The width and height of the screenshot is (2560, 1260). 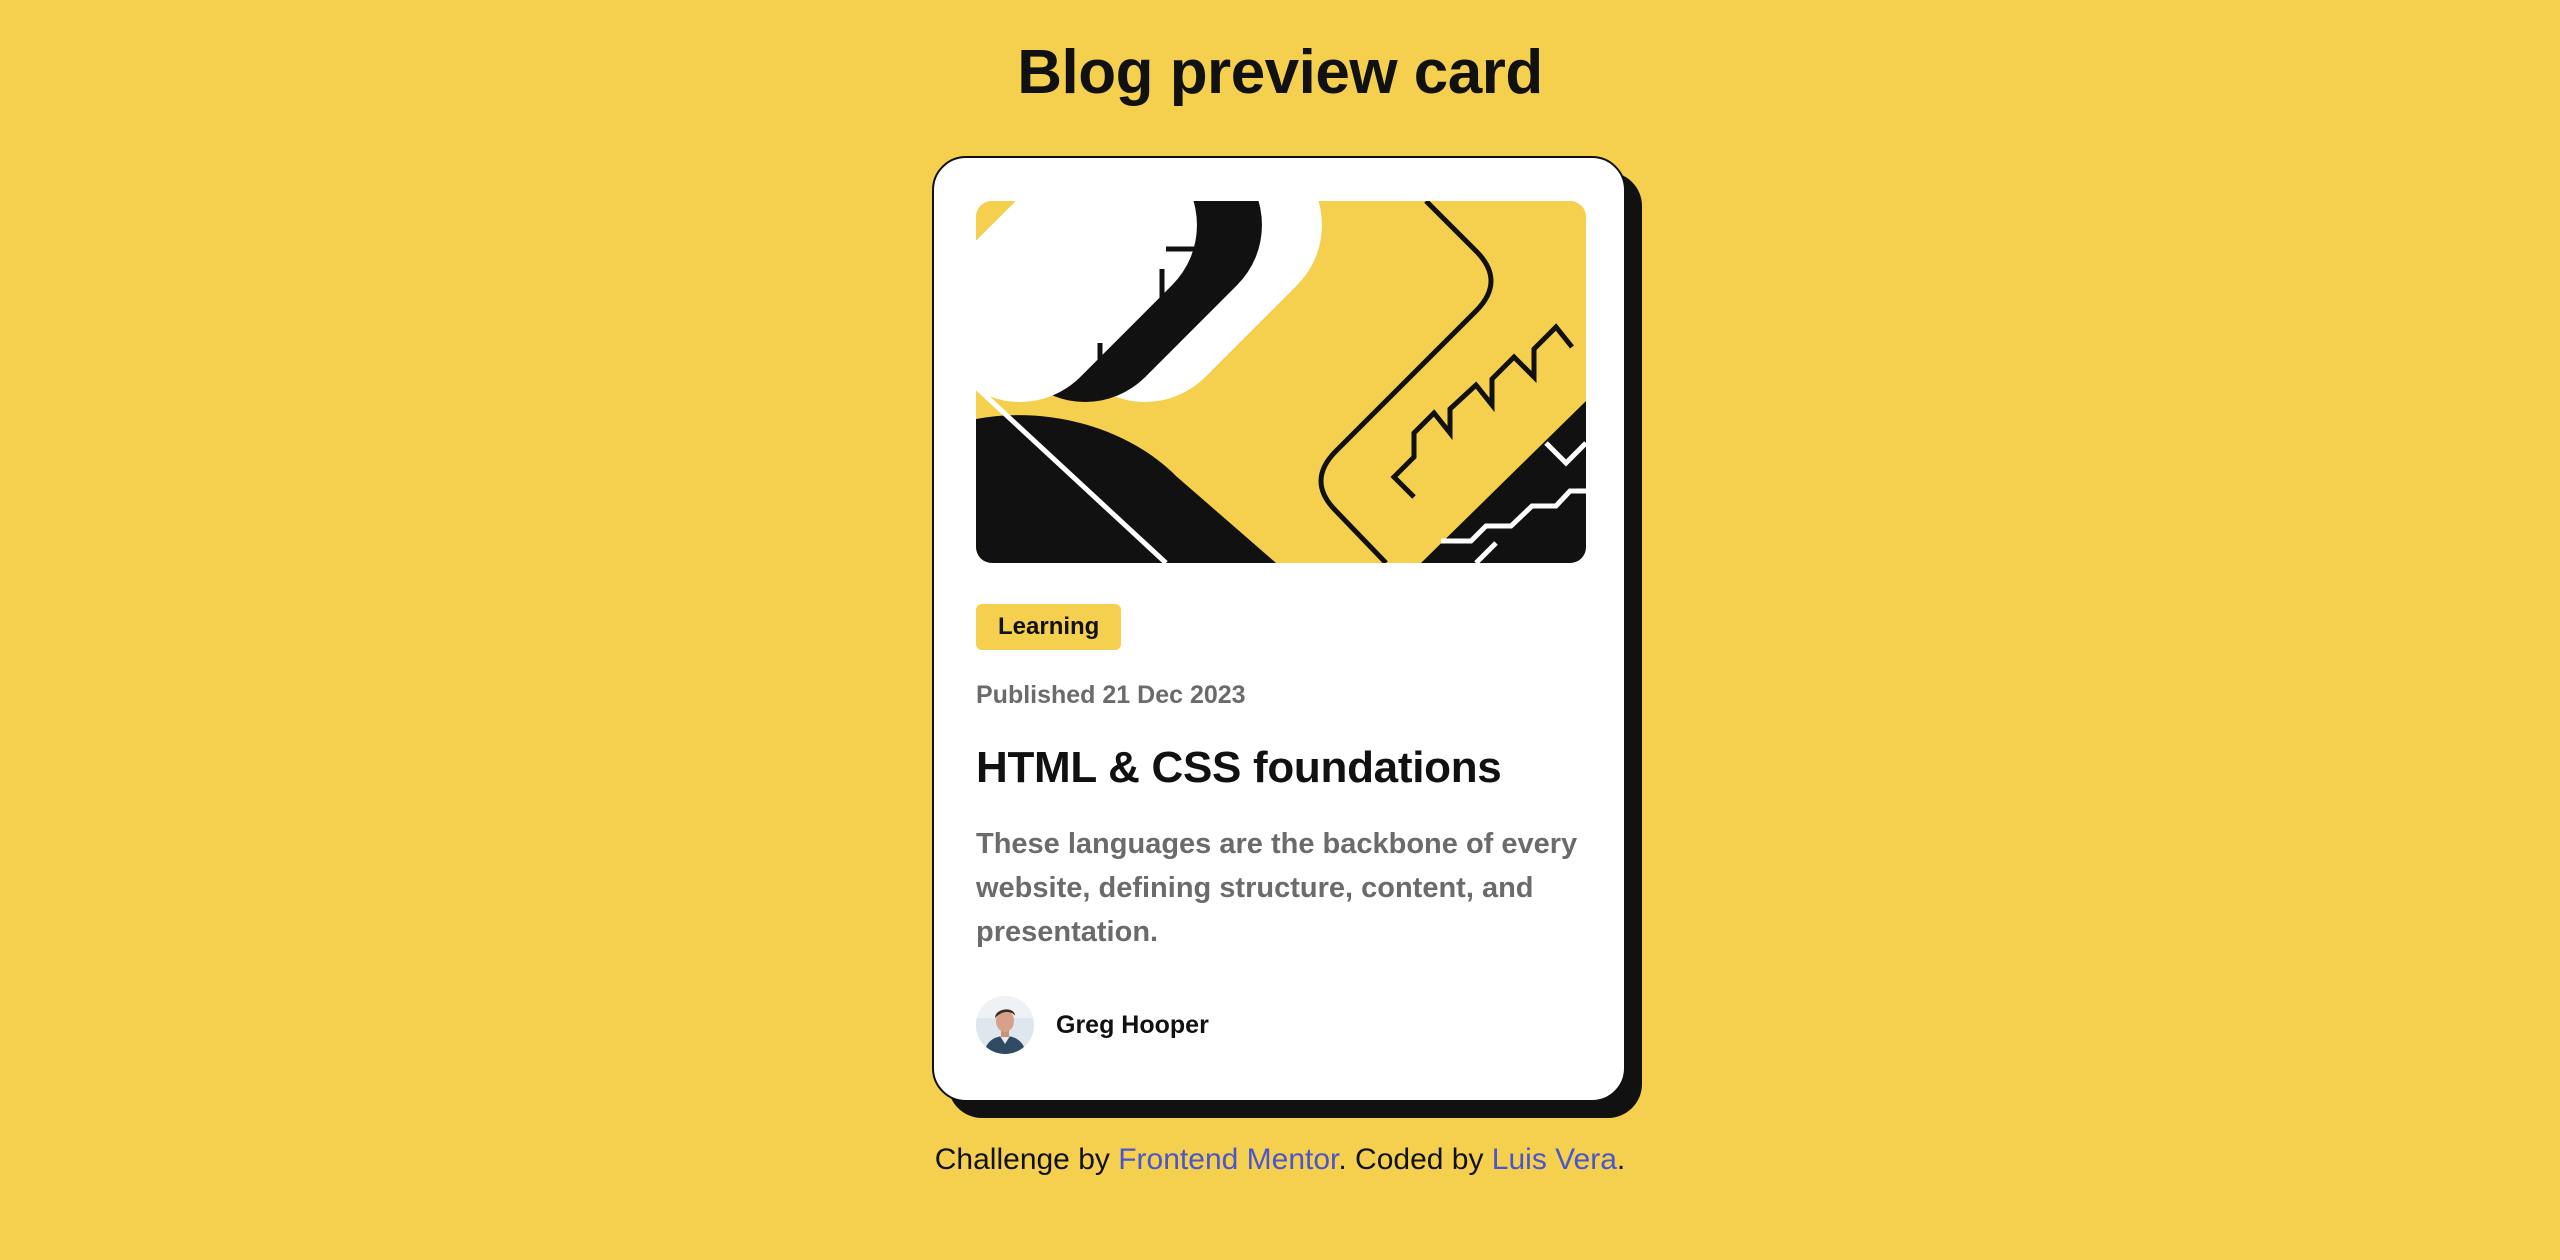 What do you see at coordinates (1049, 627) in the screenshot?
I see `category-tag: Learning` at bounding box center [1049, 627].